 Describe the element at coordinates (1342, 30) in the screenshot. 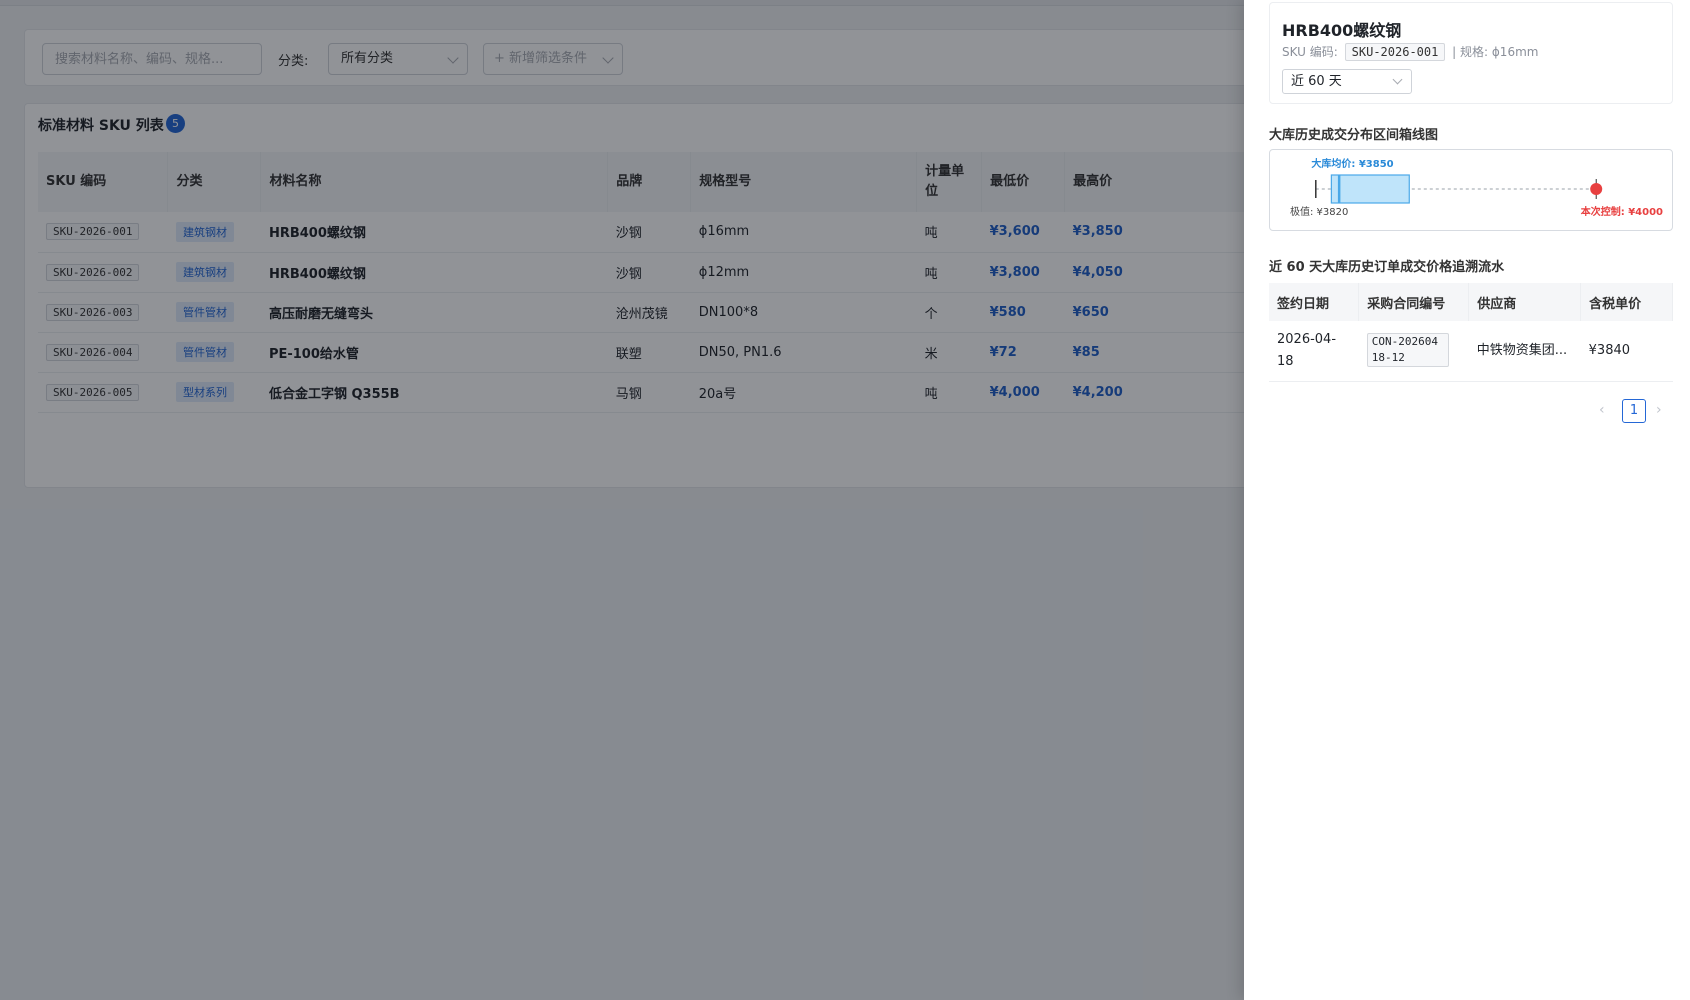

I see `drawer-title: HRB400螺纹钢` at that location.